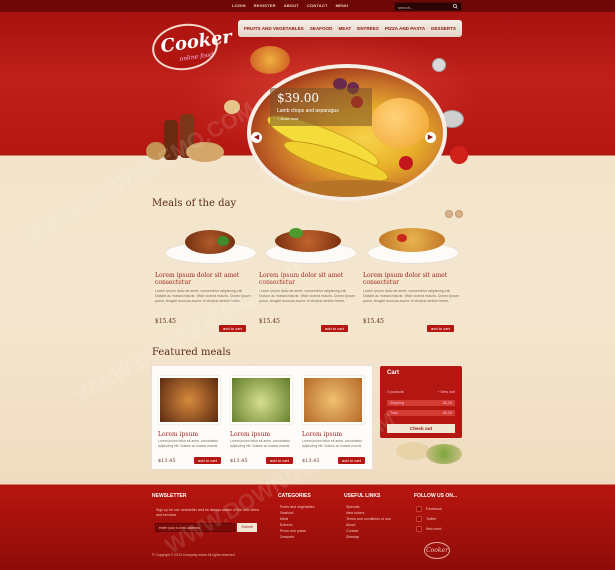  I want to click on pager-prev-dot, so click(449, 214).